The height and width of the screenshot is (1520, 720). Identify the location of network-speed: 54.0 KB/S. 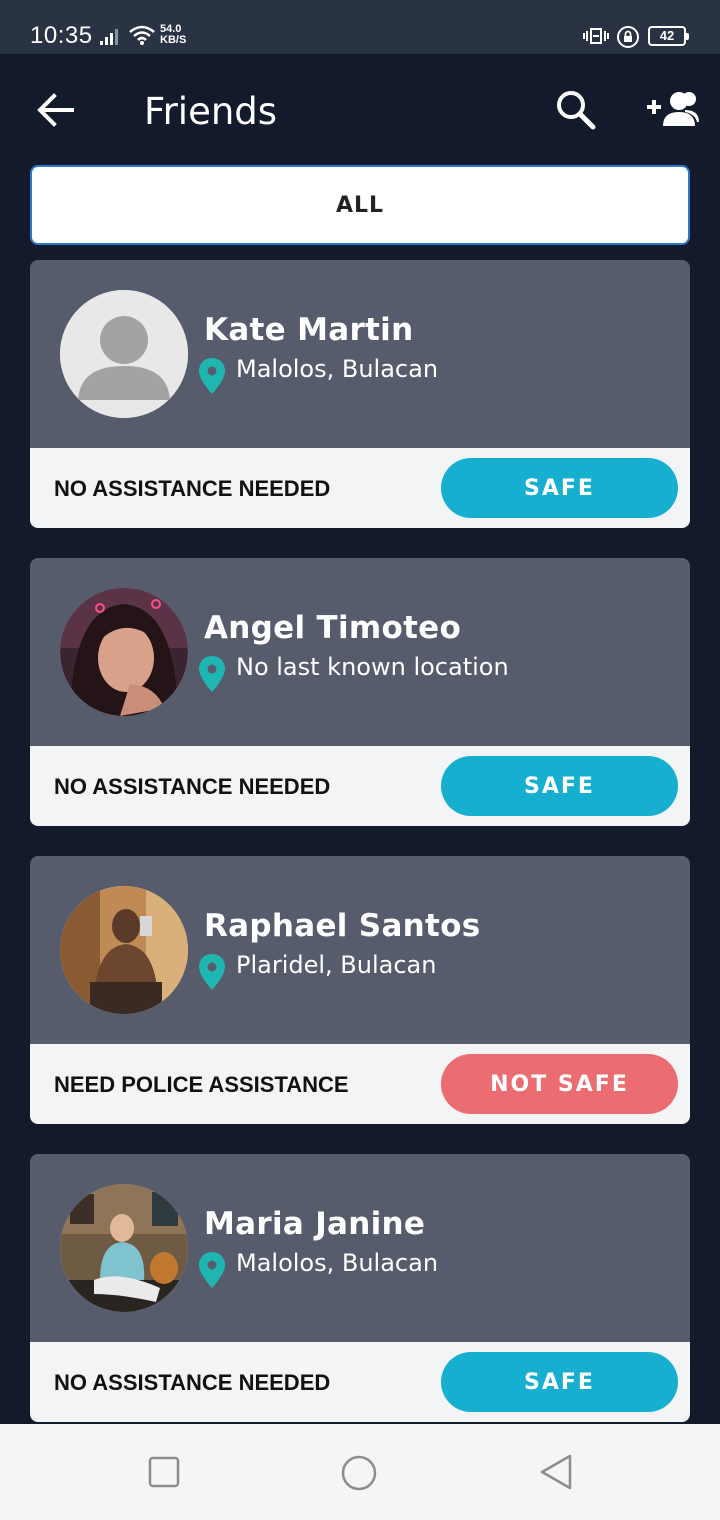
(173, 35).